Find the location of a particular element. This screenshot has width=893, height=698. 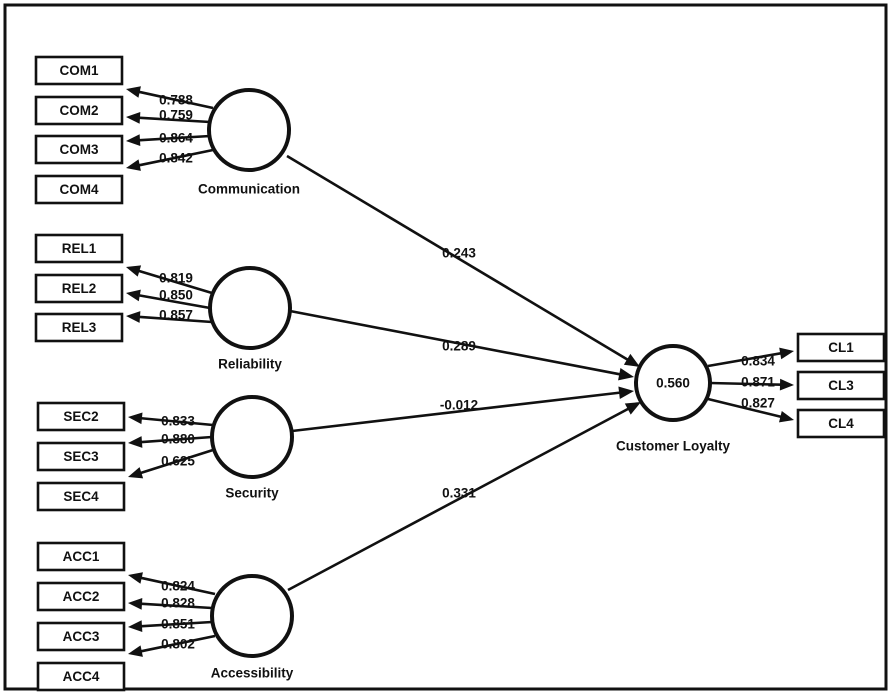

indicator-label-sec4: SEC4 is located at coordinates (81, 496).